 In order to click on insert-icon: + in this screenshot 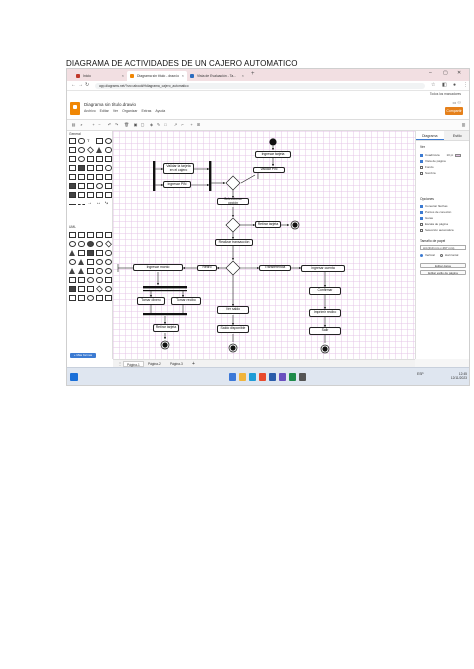, I will do `click(191, 125)`.